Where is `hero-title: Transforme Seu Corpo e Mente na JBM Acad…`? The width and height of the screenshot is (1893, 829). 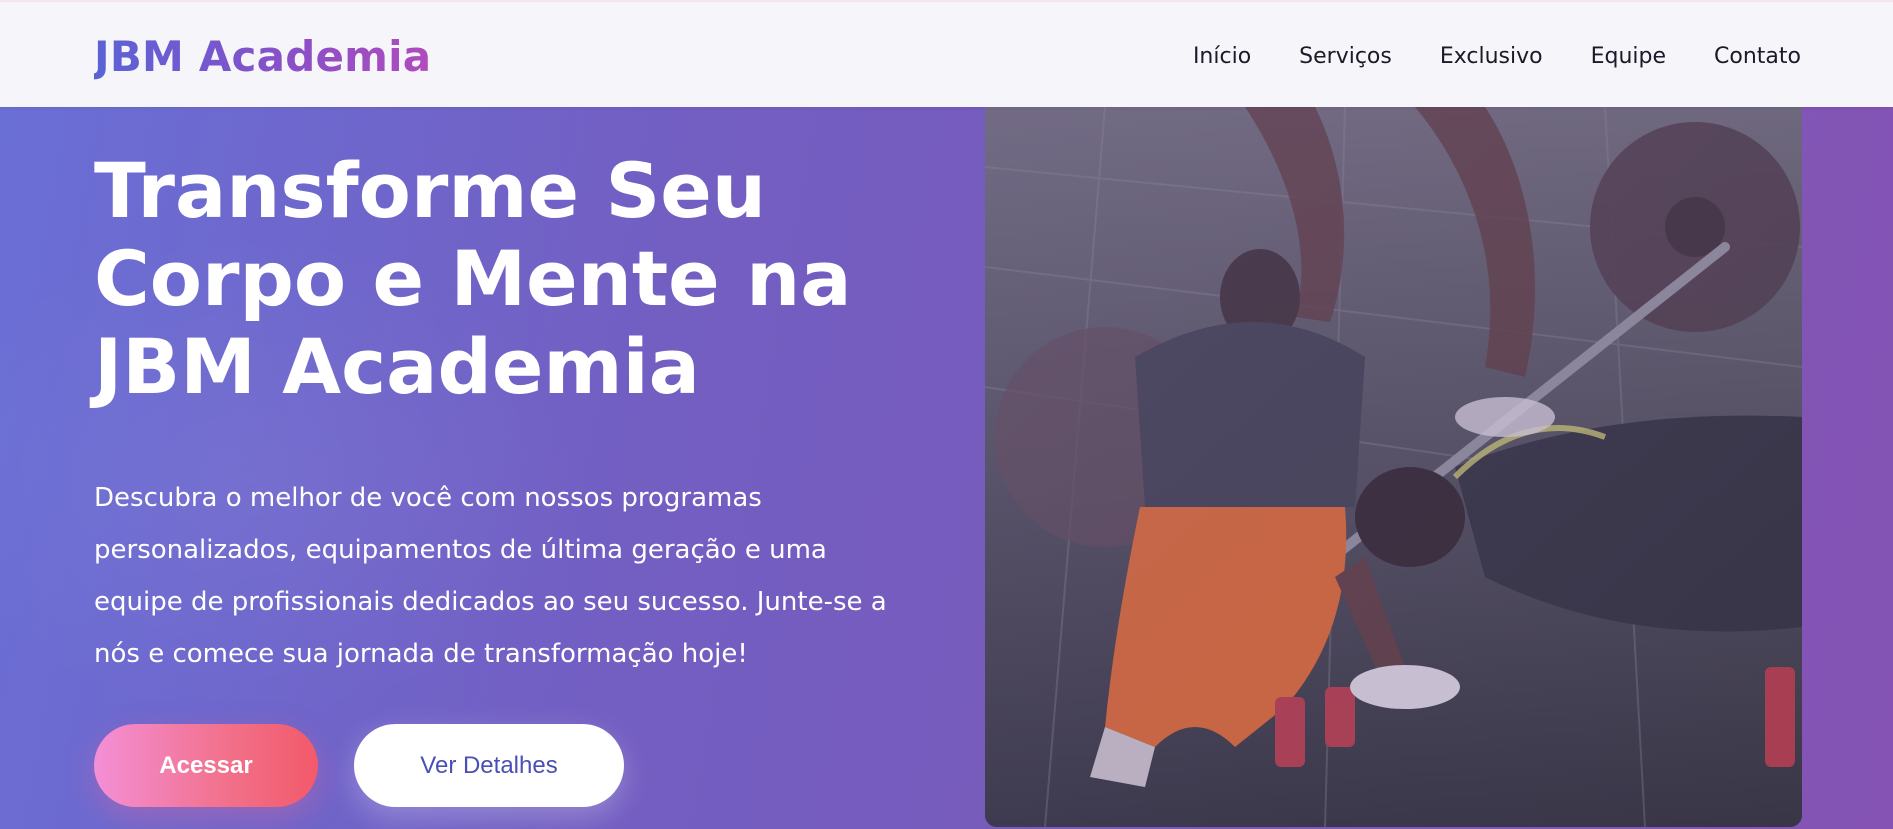
hero-title: Transforme Seu Corpo e Mente na JBM Acad… is located at coordinates (473, 278).